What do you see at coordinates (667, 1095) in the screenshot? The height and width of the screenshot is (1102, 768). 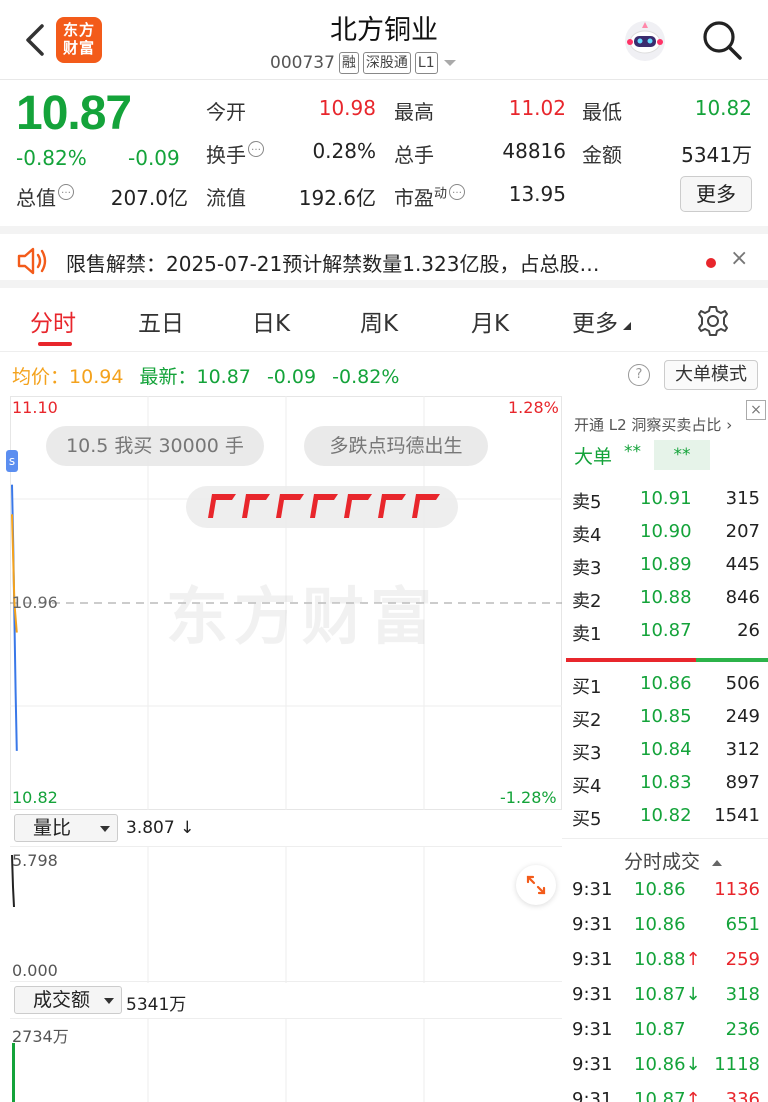 I see `tick-price: 10.87↑` at bounding box center [667, 1095].